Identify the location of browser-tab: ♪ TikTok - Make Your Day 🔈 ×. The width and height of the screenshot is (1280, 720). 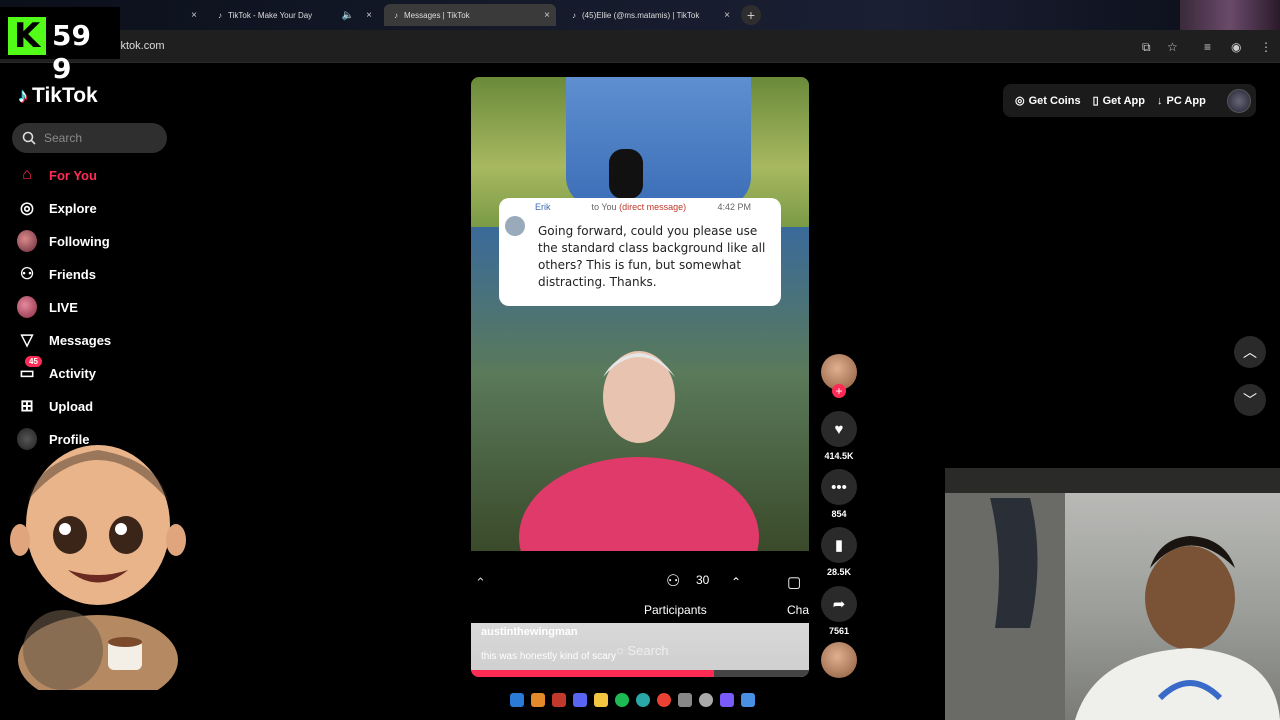
(293, 15).